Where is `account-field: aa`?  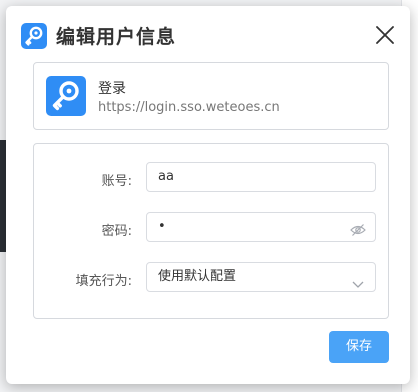 account-field: aa is located at coordinates (261, 177).